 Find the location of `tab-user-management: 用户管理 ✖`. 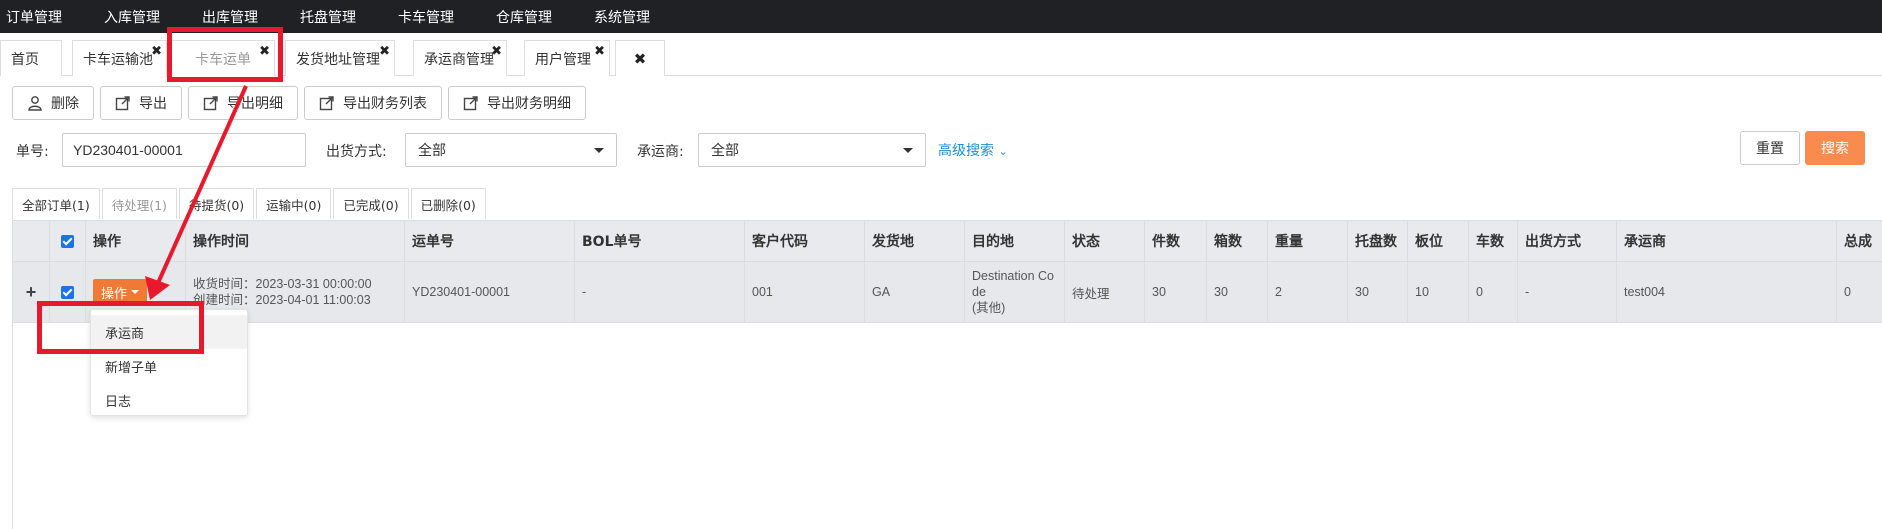

tab-user-management: 用户管理 ✖ is located at coordinates (567, 58).